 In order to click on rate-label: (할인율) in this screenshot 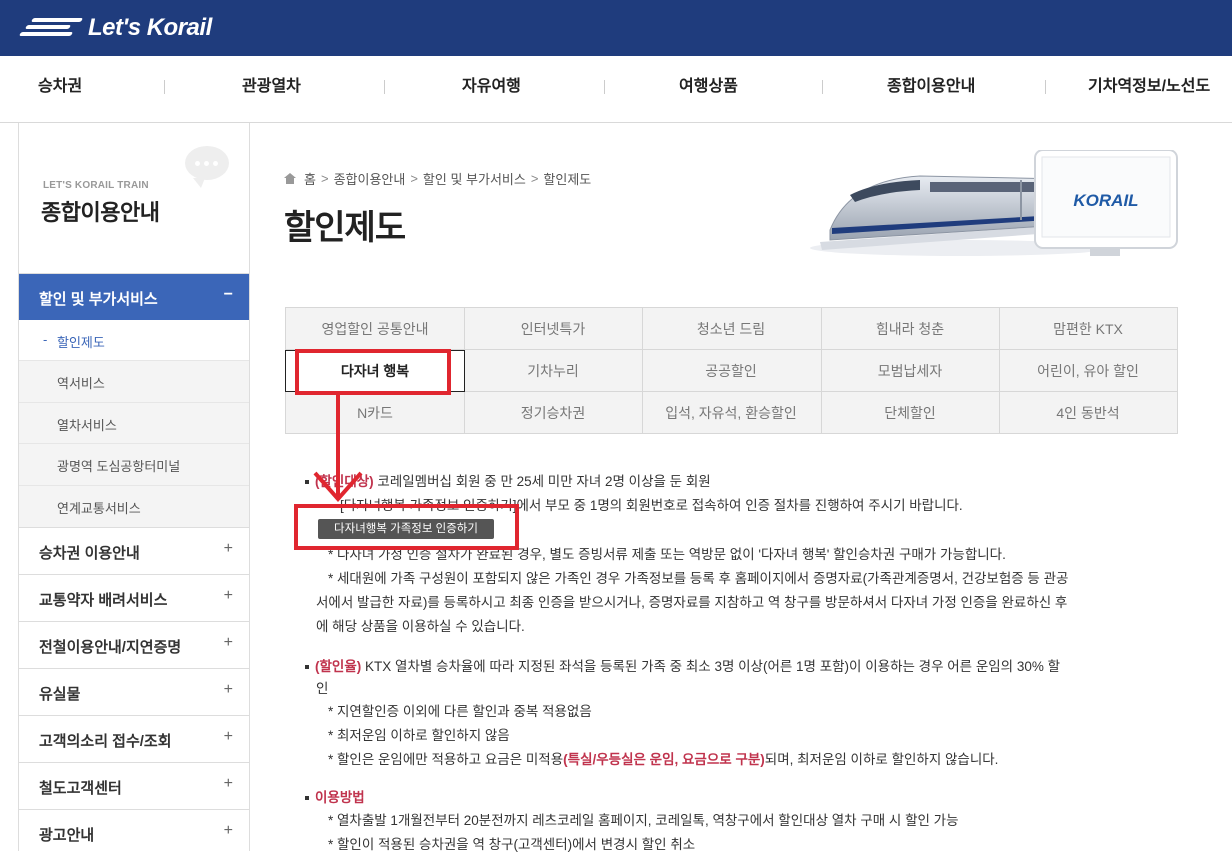, I will do `click(338, 666)`.